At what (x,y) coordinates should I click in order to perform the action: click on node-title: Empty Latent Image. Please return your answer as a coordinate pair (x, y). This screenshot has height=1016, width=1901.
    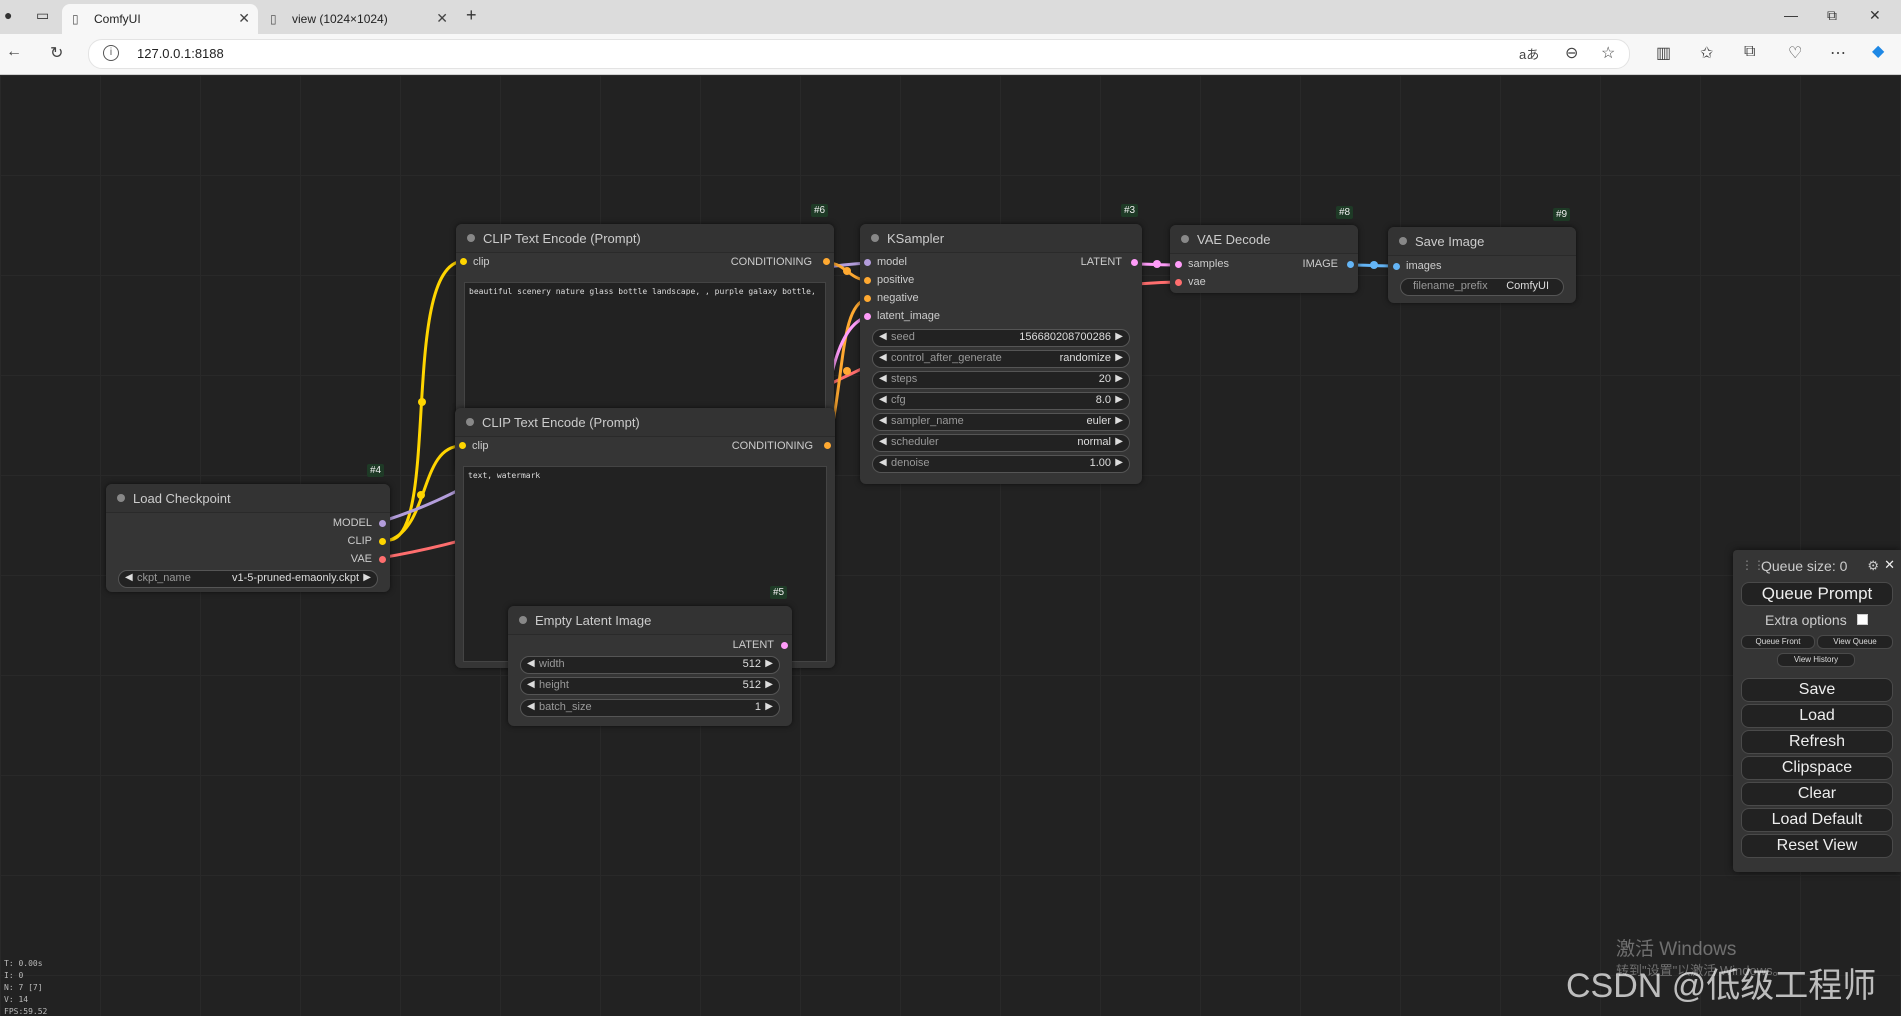
    Looking at the image, I should click on (593, 620).